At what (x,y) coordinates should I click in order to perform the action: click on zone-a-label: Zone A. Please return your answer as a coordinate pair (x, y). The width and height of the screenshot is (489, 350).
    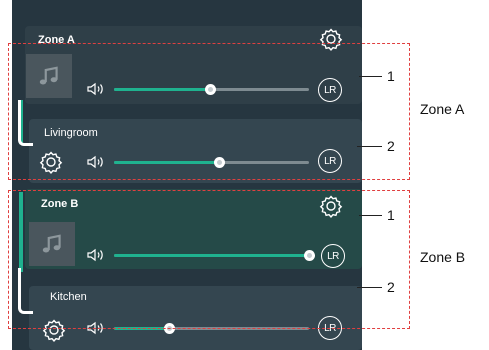
    Looking at the image, I should click on (442, 109).